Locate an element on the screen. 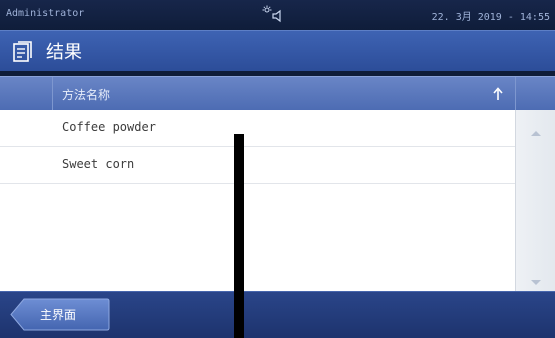 This screenshot has height=338, width=555. scroll-up-icon is located at coordinates (536, 129).